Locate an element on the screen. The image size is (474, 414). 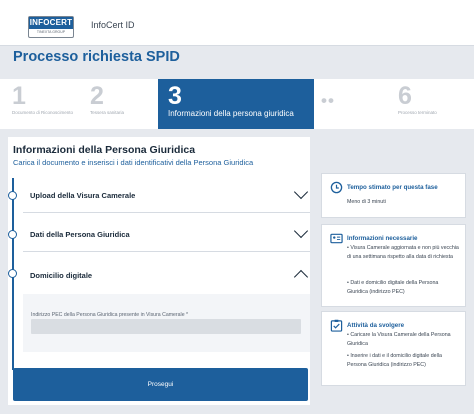
id-card-icon is located at coordinates (336, 238).